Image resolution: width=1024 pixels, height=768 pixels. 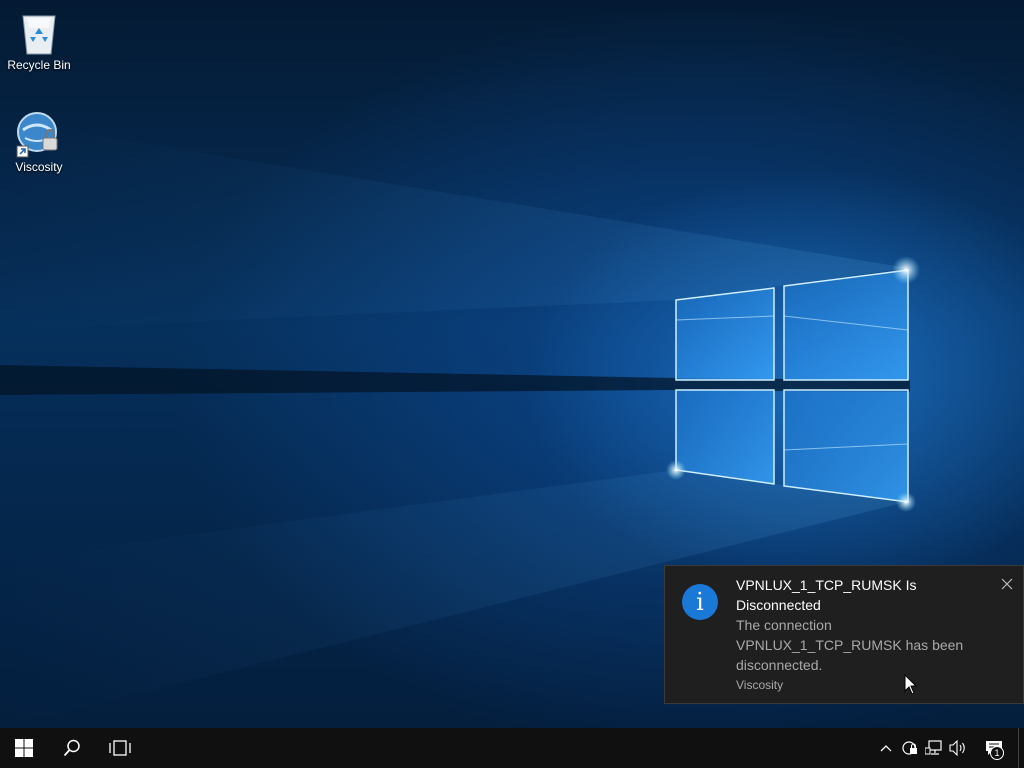 I want to click on notification-title: VPNLUX_1_TCP_RUMSK Is Disconnected, so click(x=826, y=595).